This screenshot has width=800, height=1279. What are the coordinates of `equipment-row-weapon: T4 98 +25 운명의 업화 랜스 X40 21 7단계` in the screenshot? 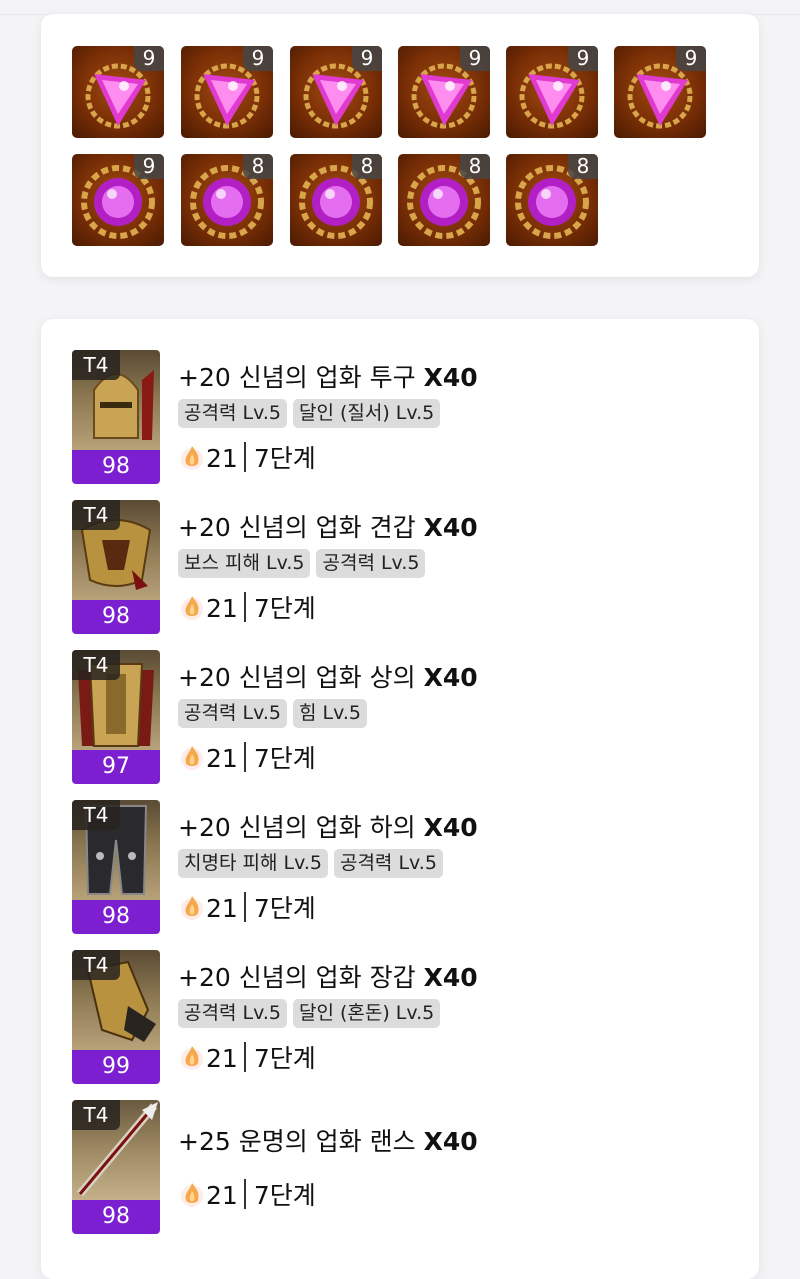 It's located at (402, 1167).